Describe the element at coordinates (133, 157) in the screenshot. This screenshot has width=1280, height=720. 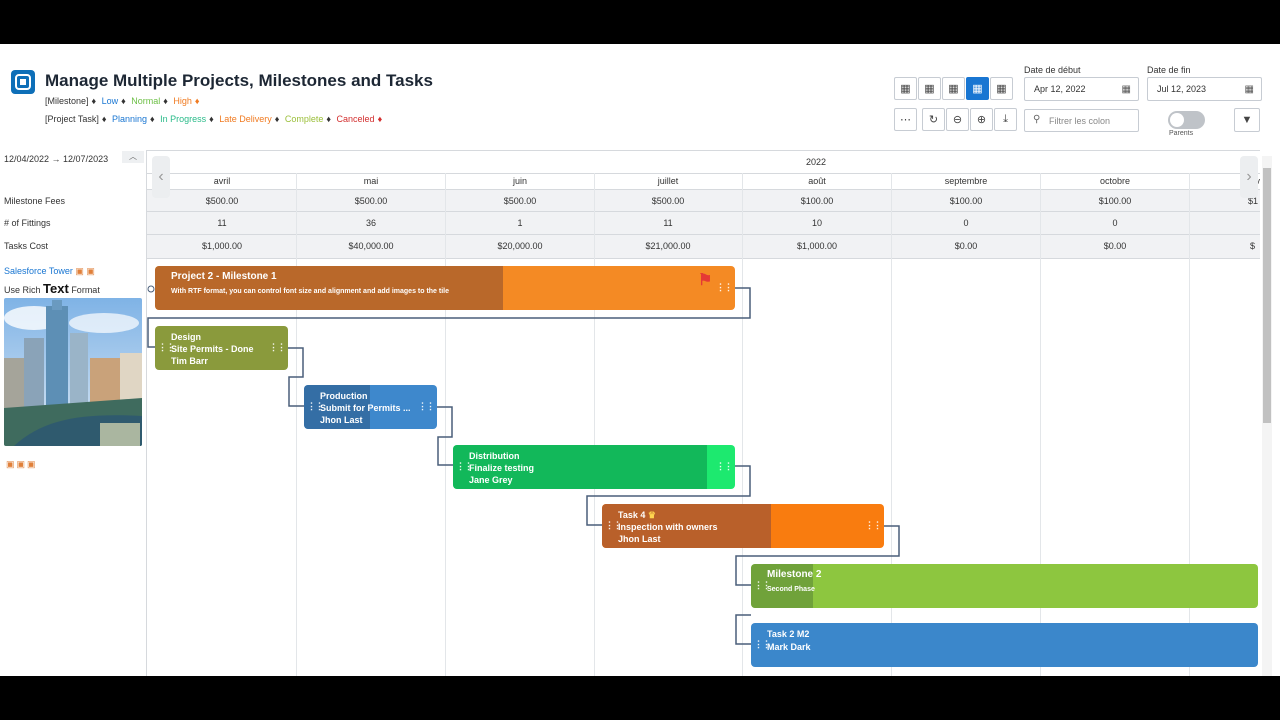
I see `collapse-header-icon: ︿` at that location.